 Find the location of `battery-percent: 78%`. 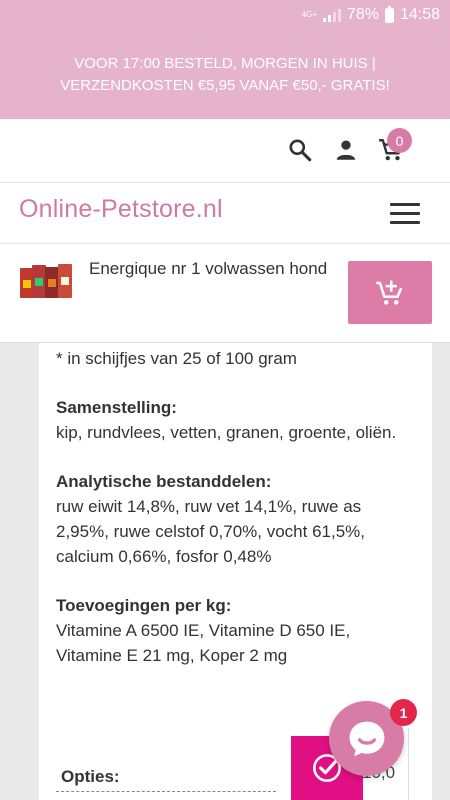

battery-percent: 78% is located at coordinates (362, 14).